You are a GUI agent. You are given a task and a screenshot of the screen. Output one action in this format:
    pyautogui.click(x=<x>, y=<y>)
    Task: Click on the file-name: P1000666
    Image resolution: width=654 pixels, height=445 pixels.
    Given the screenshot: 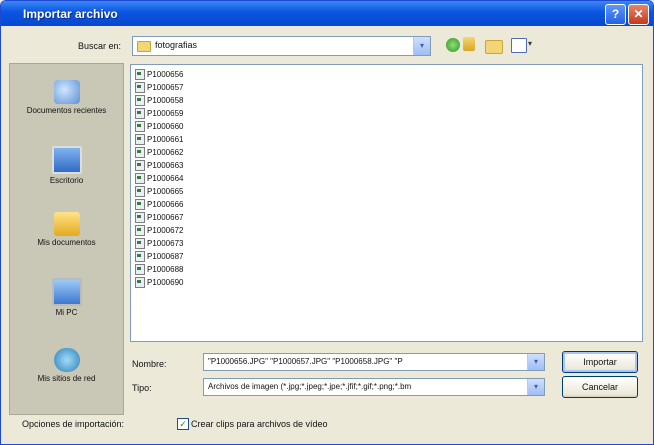 What is the action you would take?
    pyautogui.click(x=165, y=204)
    